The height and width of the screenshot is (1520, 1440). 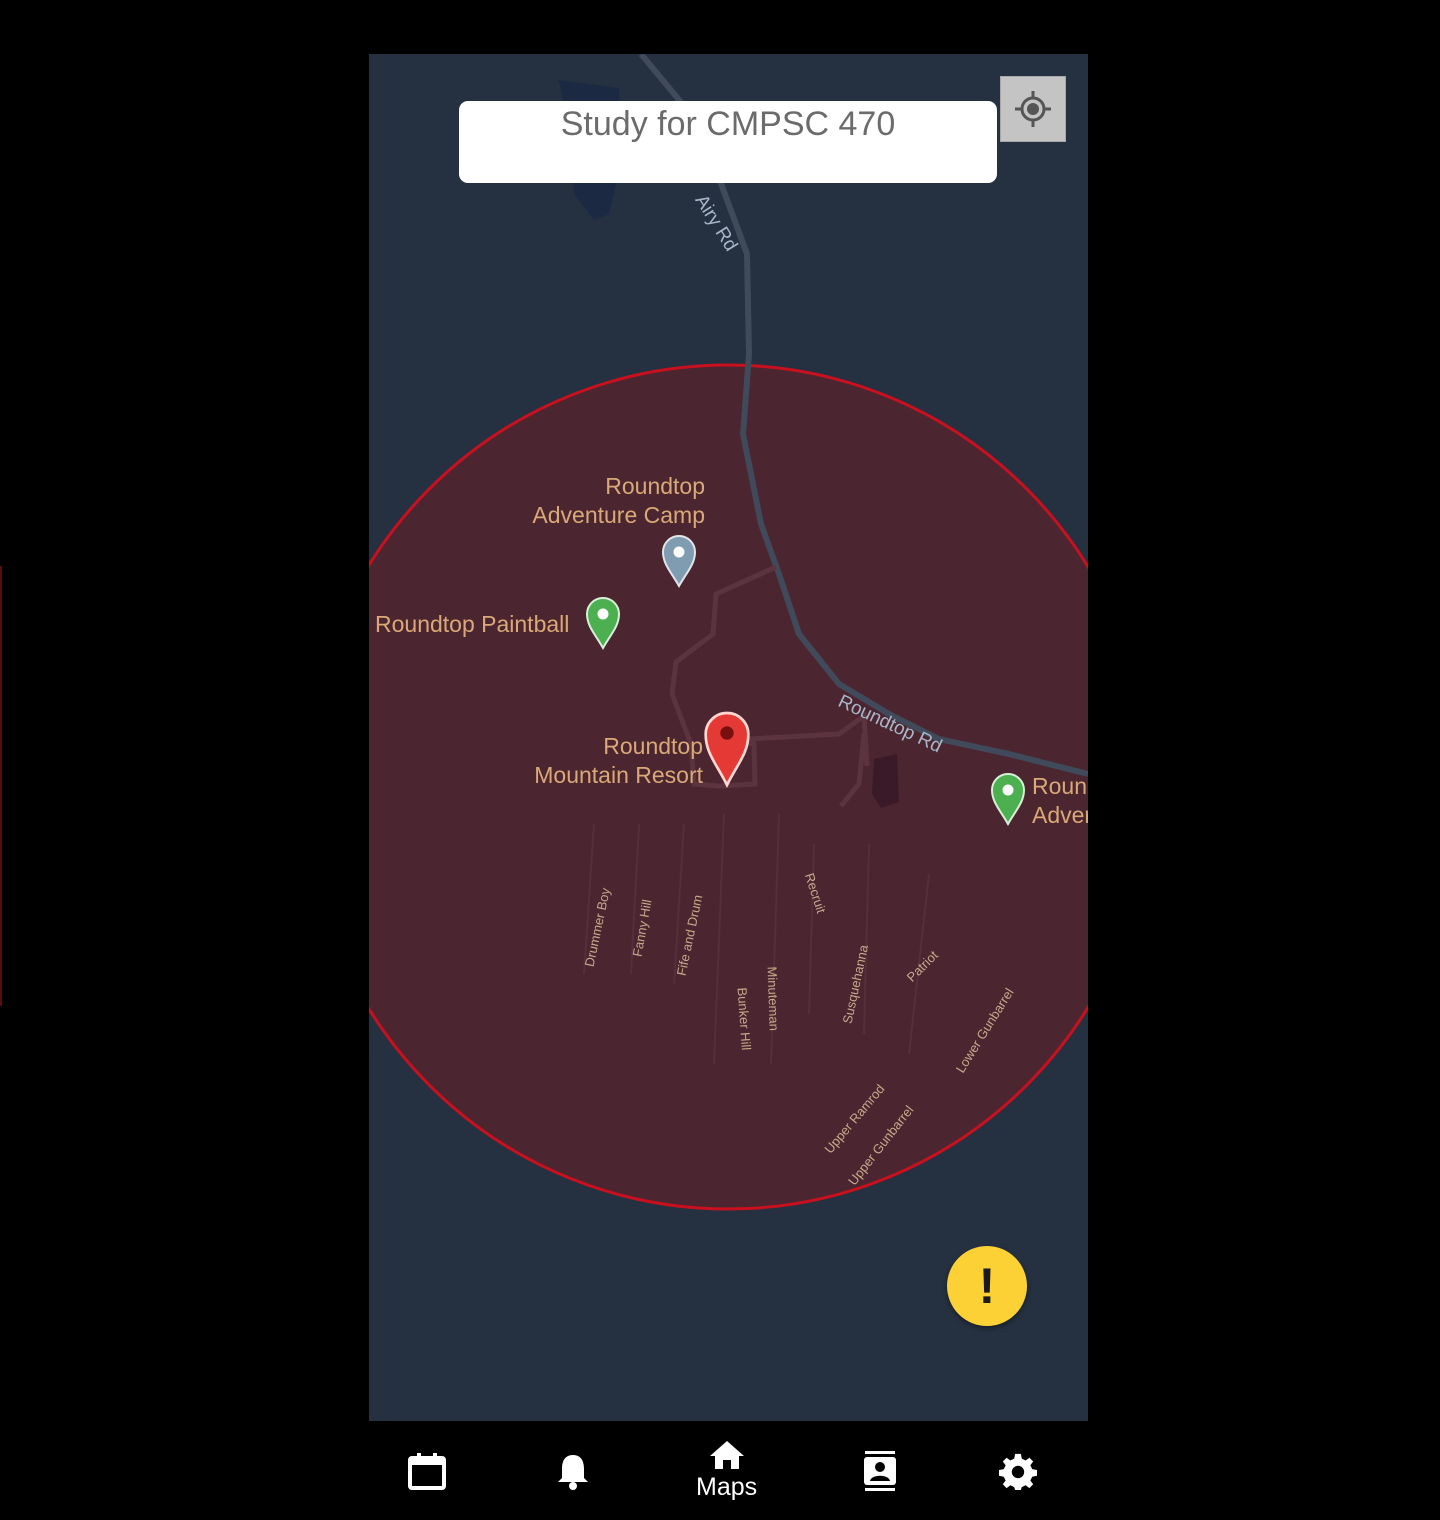 What do you see at coordinates (885, 781) in the screenshot?
I see `pond-shape` at bounding box center [885, 781].